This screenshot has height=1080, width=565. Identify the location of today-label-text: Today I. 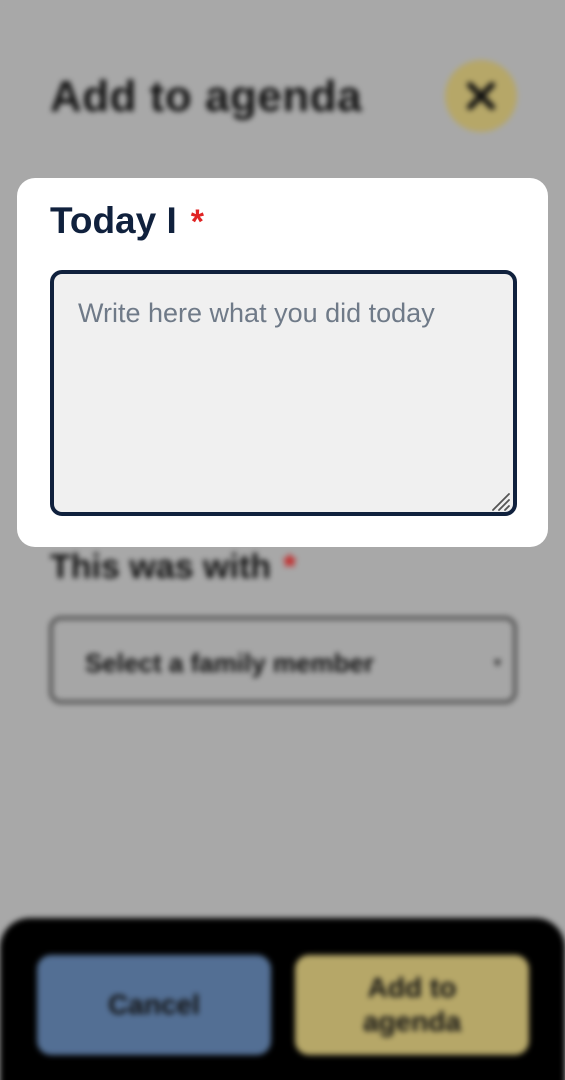
(113, 220).